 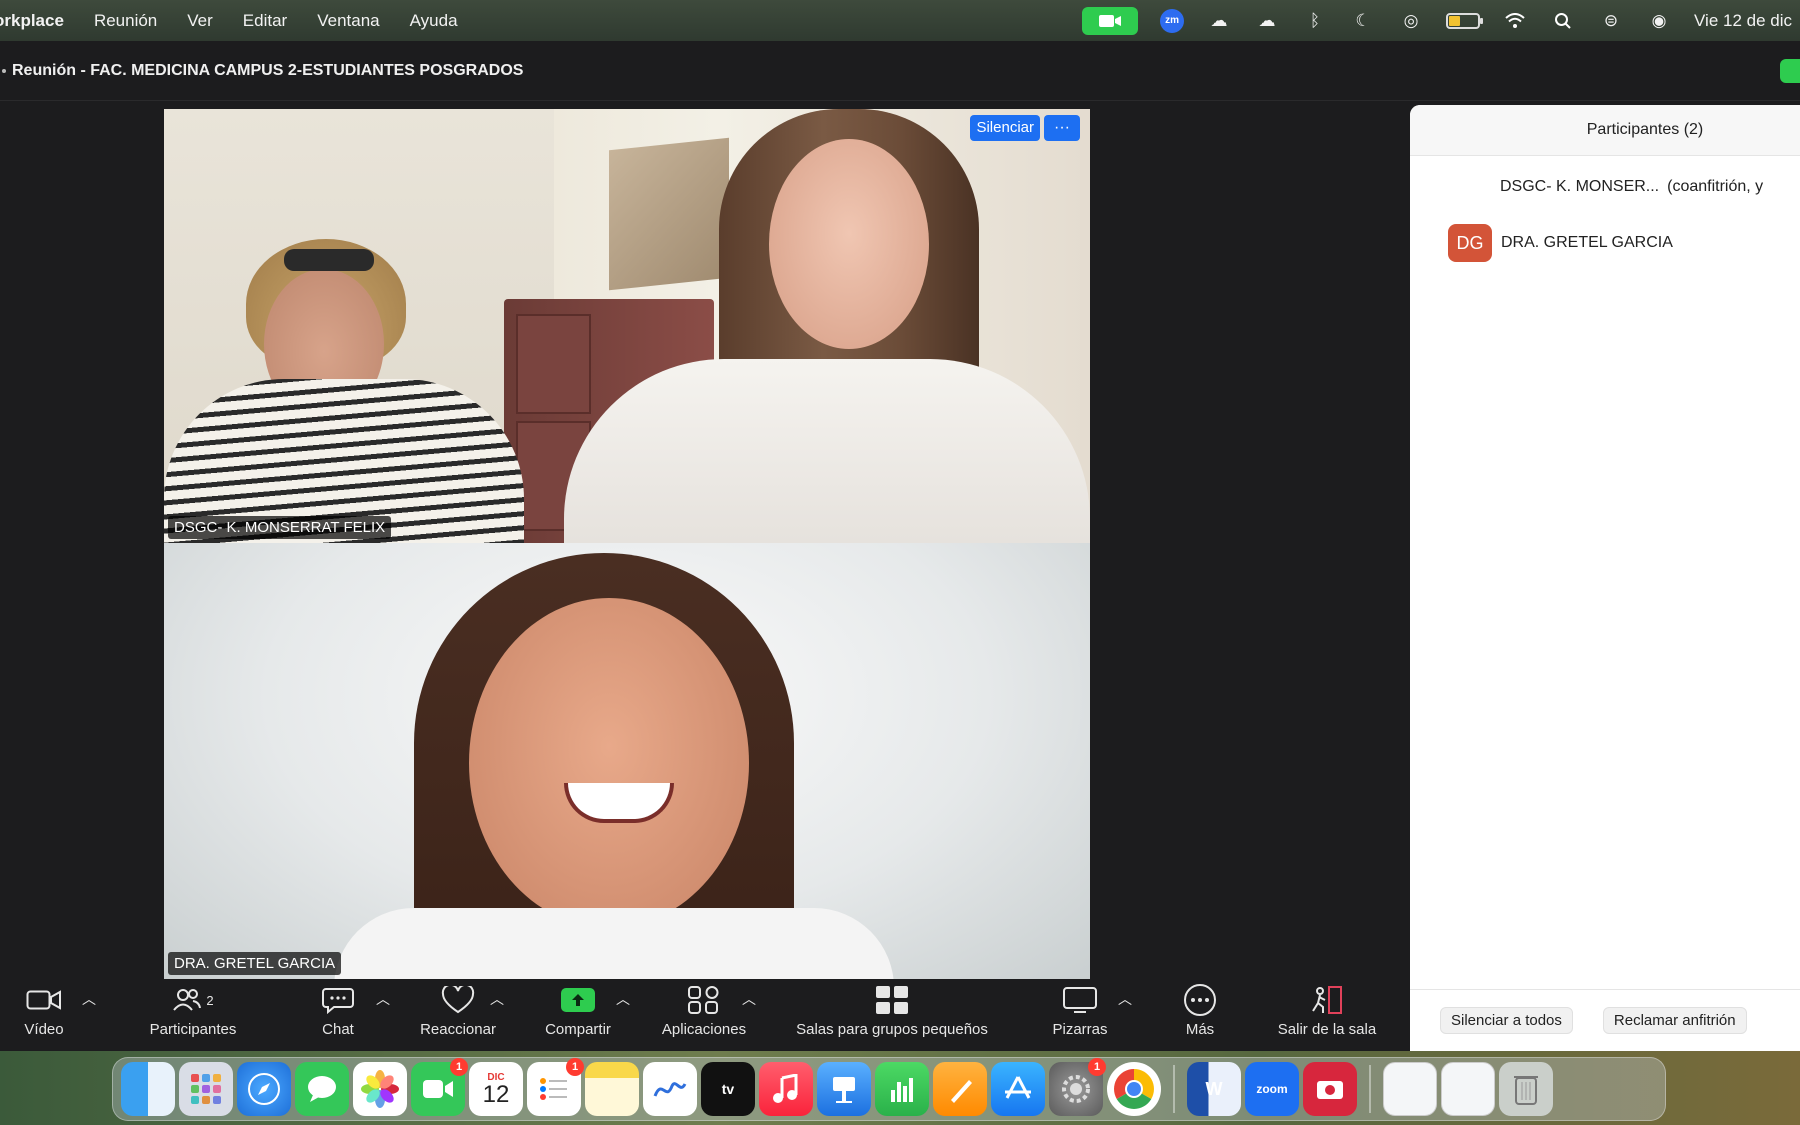 I want to click on zoom-app-icon: zoom, so click(x=1272, y=1089).